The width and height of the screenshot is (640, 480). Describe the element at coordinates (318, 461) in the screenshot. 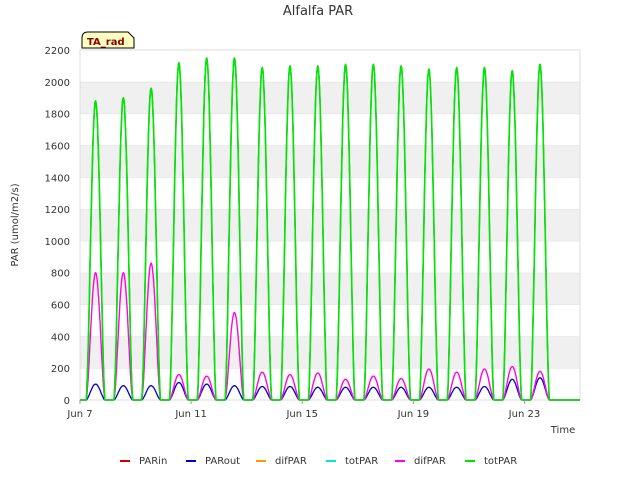

I see `legend: PARin PARout difPAR totPAR difPAR totPAR` at that location.